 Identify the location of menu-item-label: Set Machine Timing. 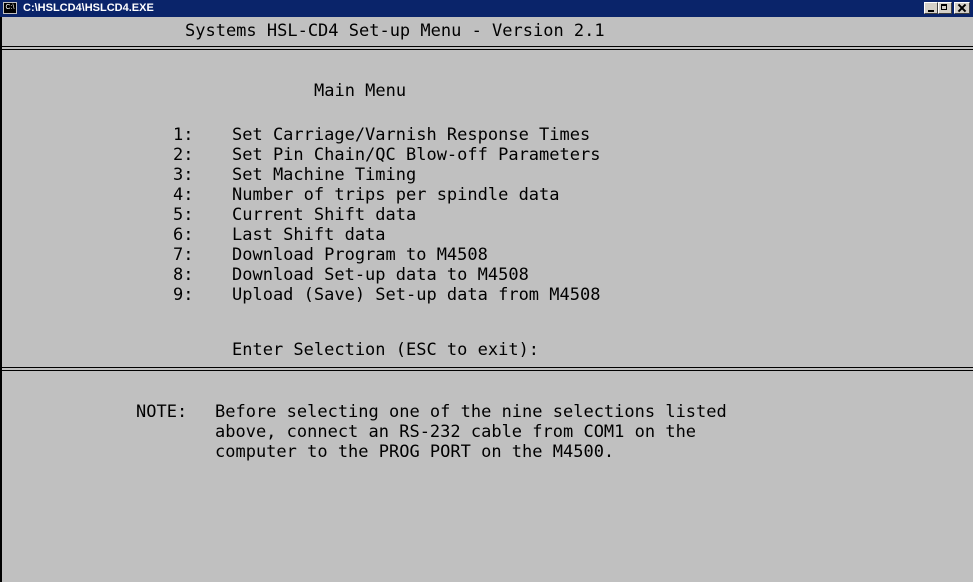
(324, 175).